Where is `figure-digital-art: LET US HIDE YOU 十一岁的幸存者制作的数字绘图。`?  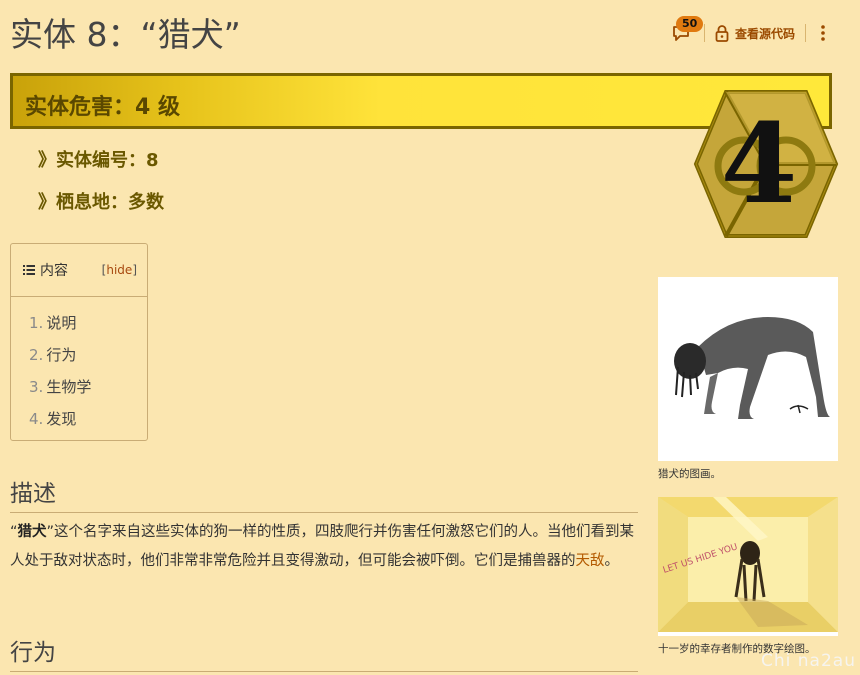
figure-digital-art: LET US HIDE YOU 十一岁的幸存者制作的数字绘图。 is located at coordinates (748, 576).